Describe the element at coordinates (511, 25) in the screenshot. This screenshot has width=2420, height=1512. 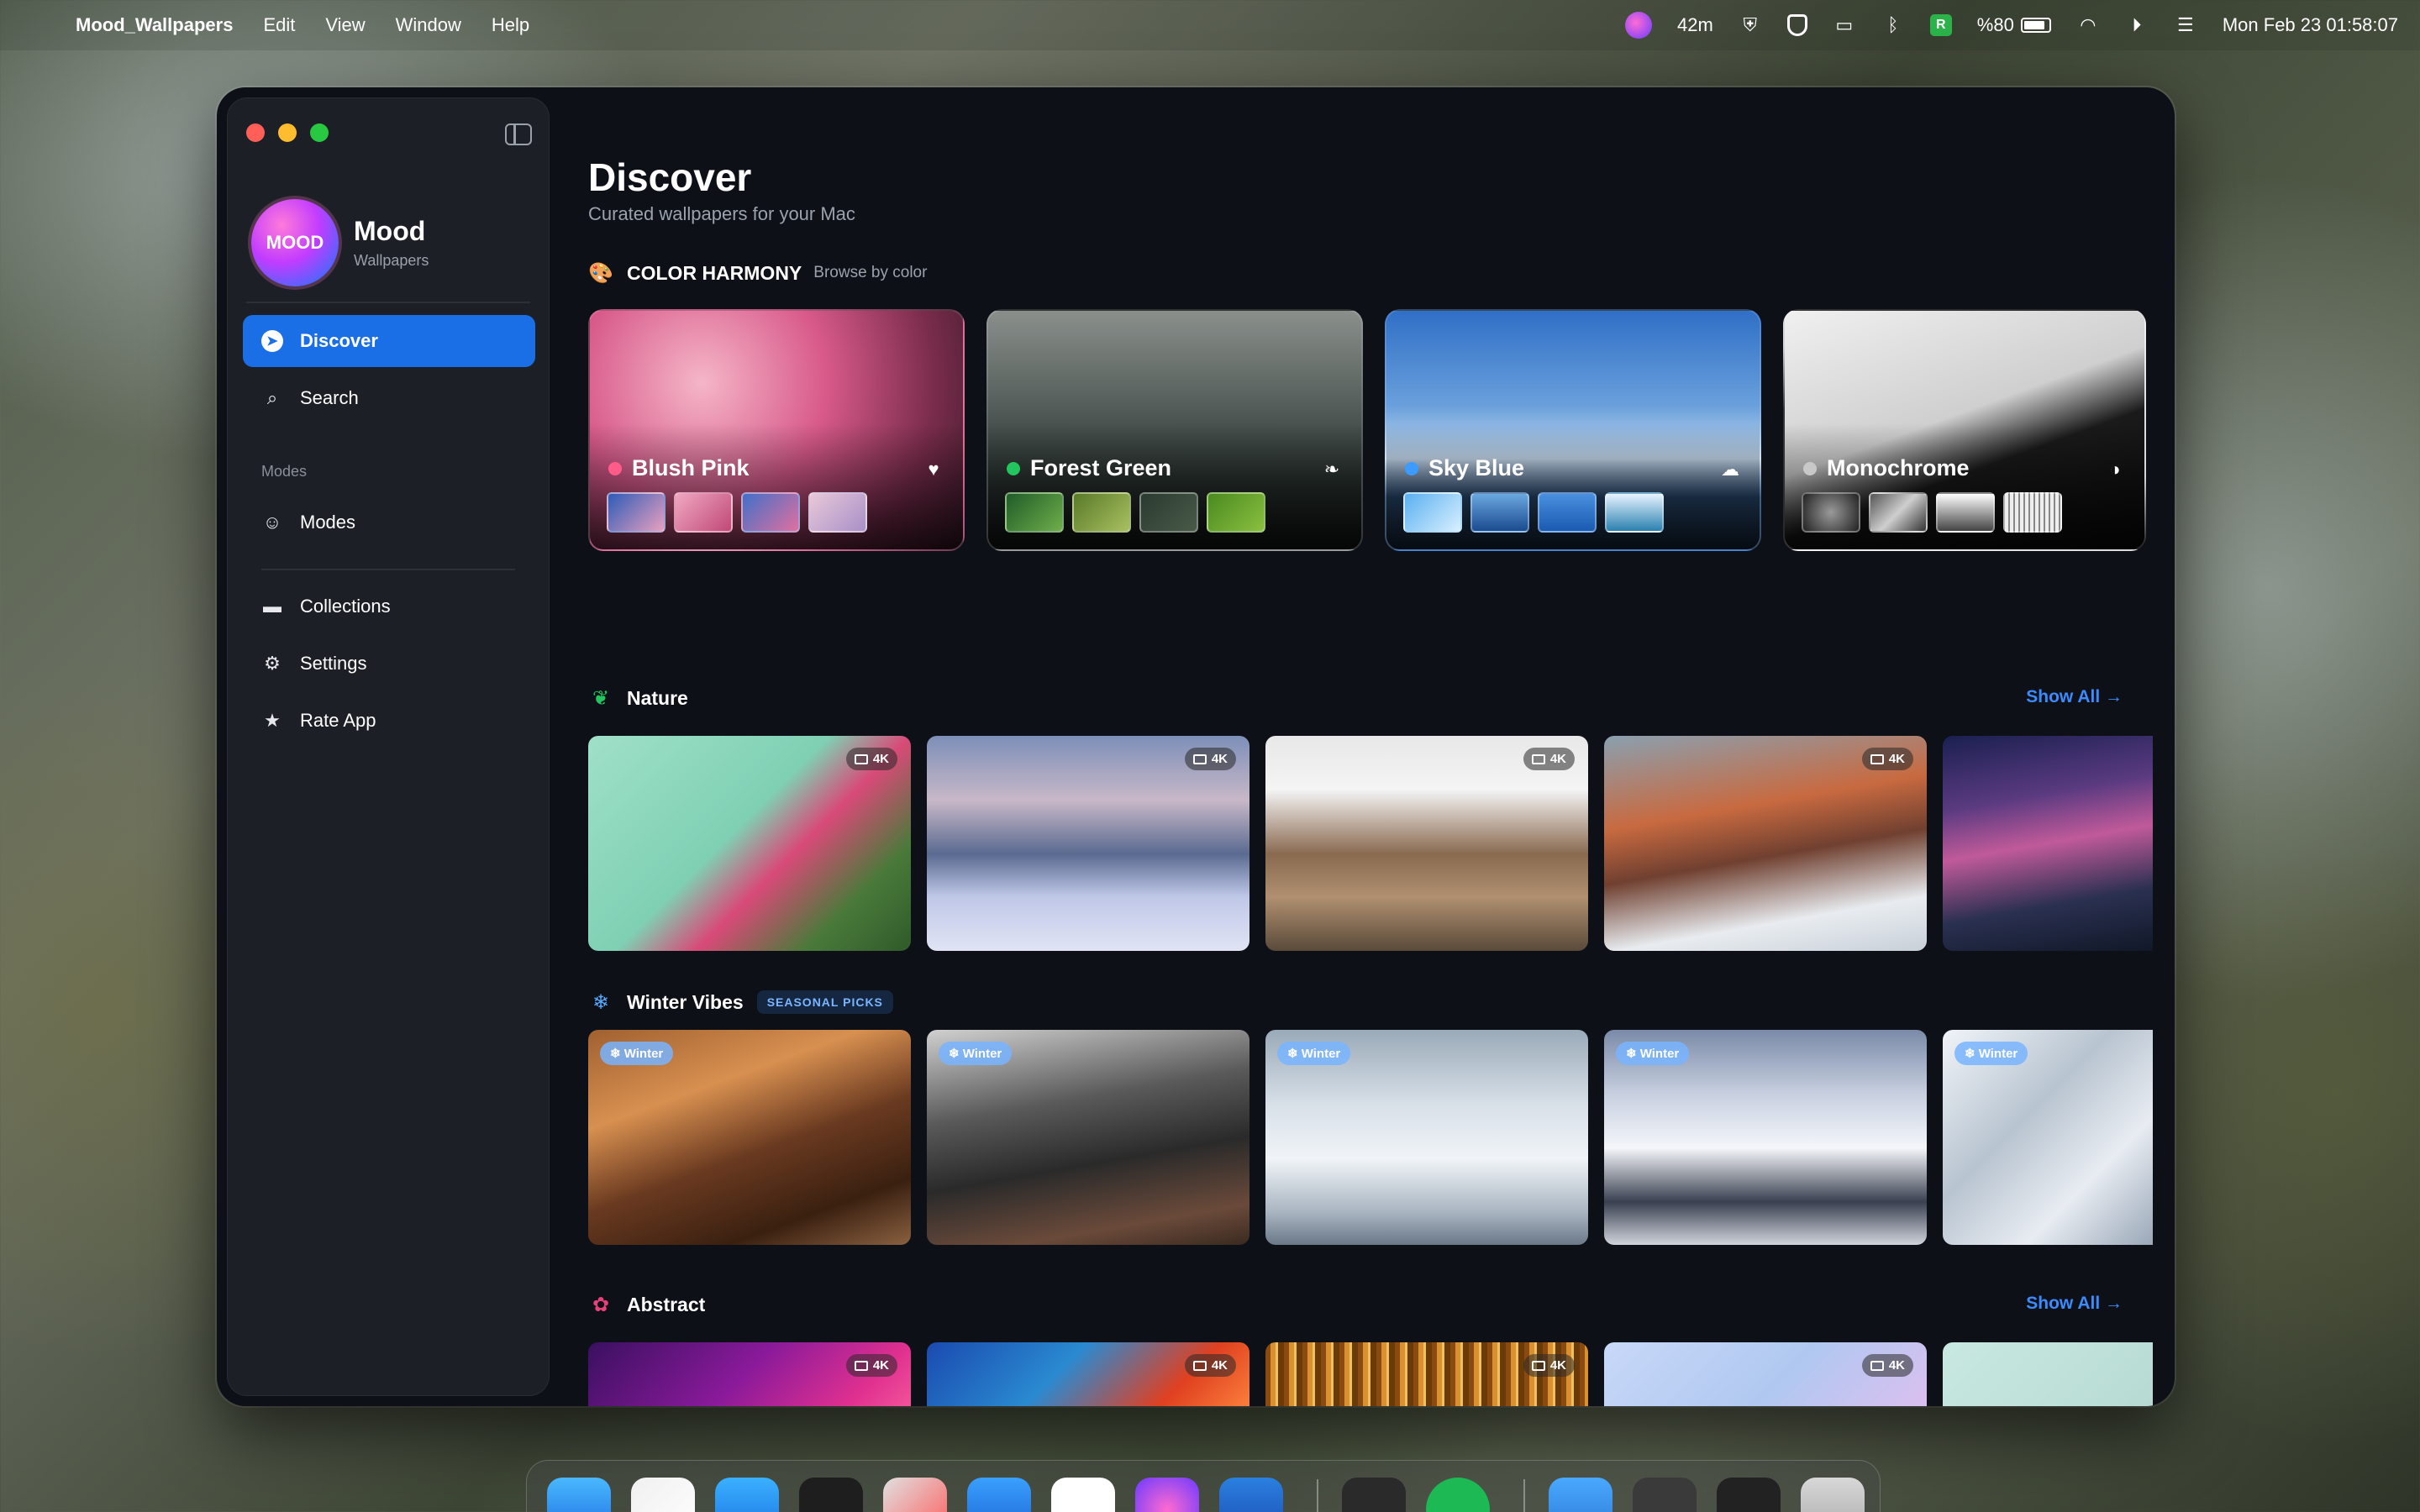
I see `menu-help: Help` at that location.